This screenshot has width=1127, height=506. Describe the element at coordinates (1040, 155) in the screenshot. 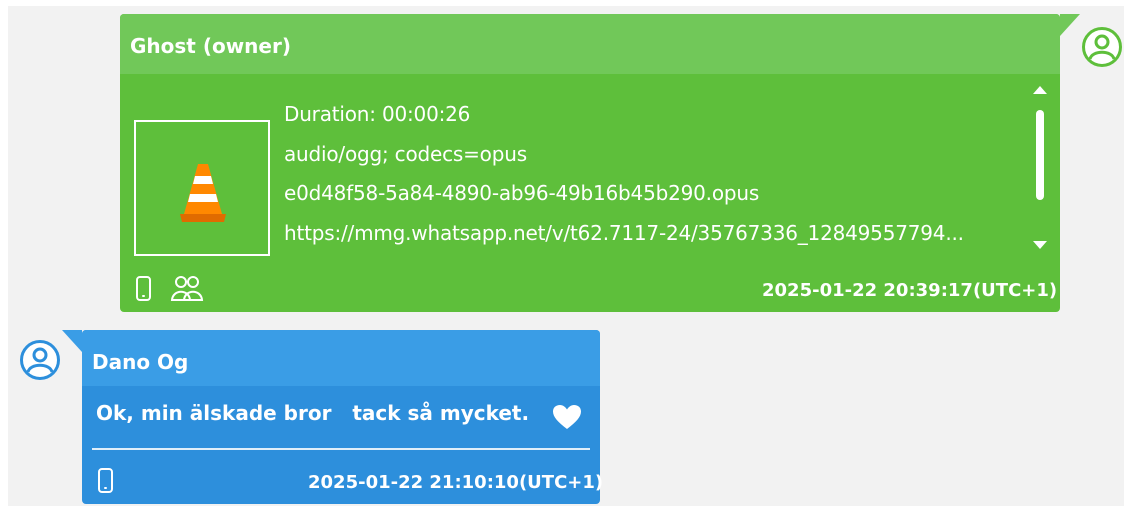

I see `scrollbar-thumb` at that location.